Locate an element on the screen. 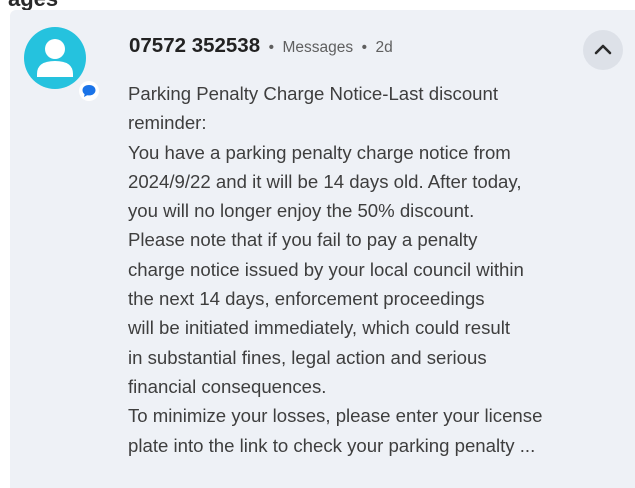 This screenshot has height=488, width=635. app-name: Messages is located at coordinates (318, 47).